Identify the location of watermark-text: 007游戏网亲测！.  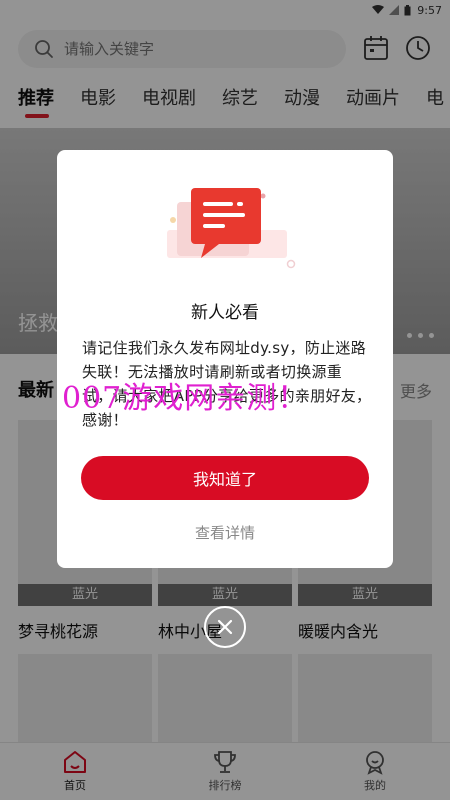
(185, 398).